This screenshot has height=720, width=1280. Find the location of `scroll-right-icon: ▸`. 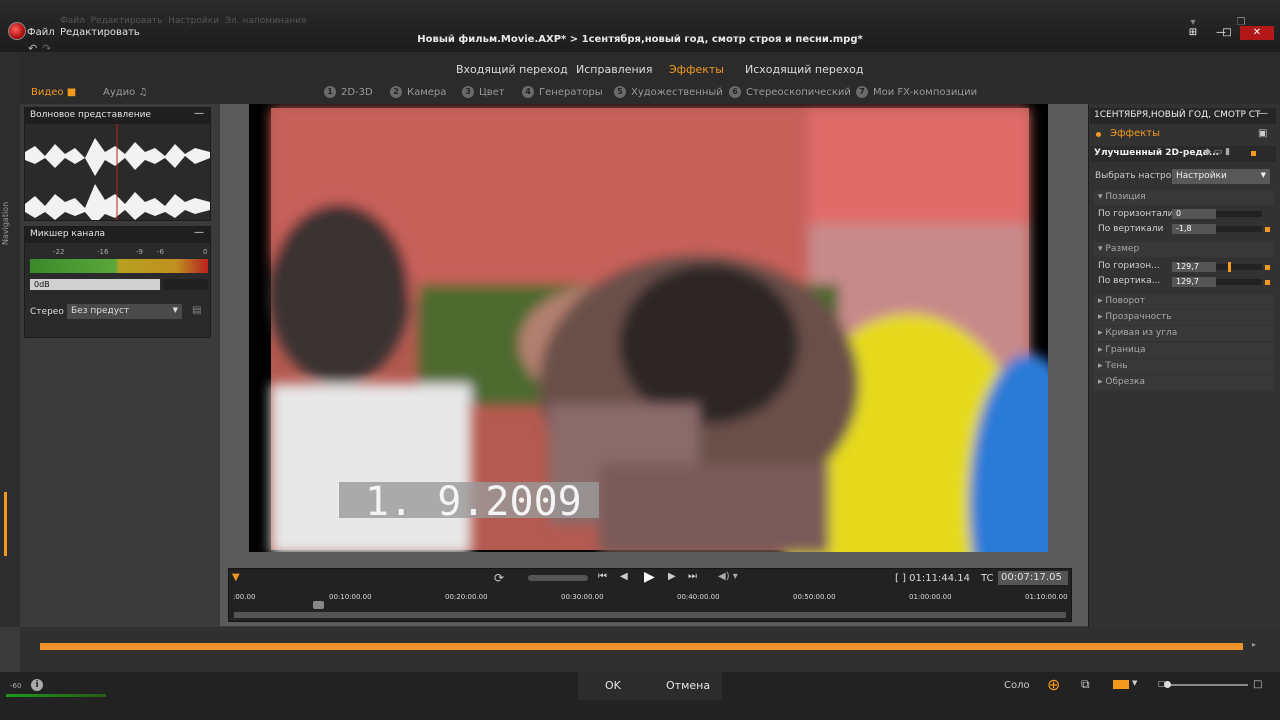

scroll-right-icon: ▸ is located at coordinates (1254, 644).